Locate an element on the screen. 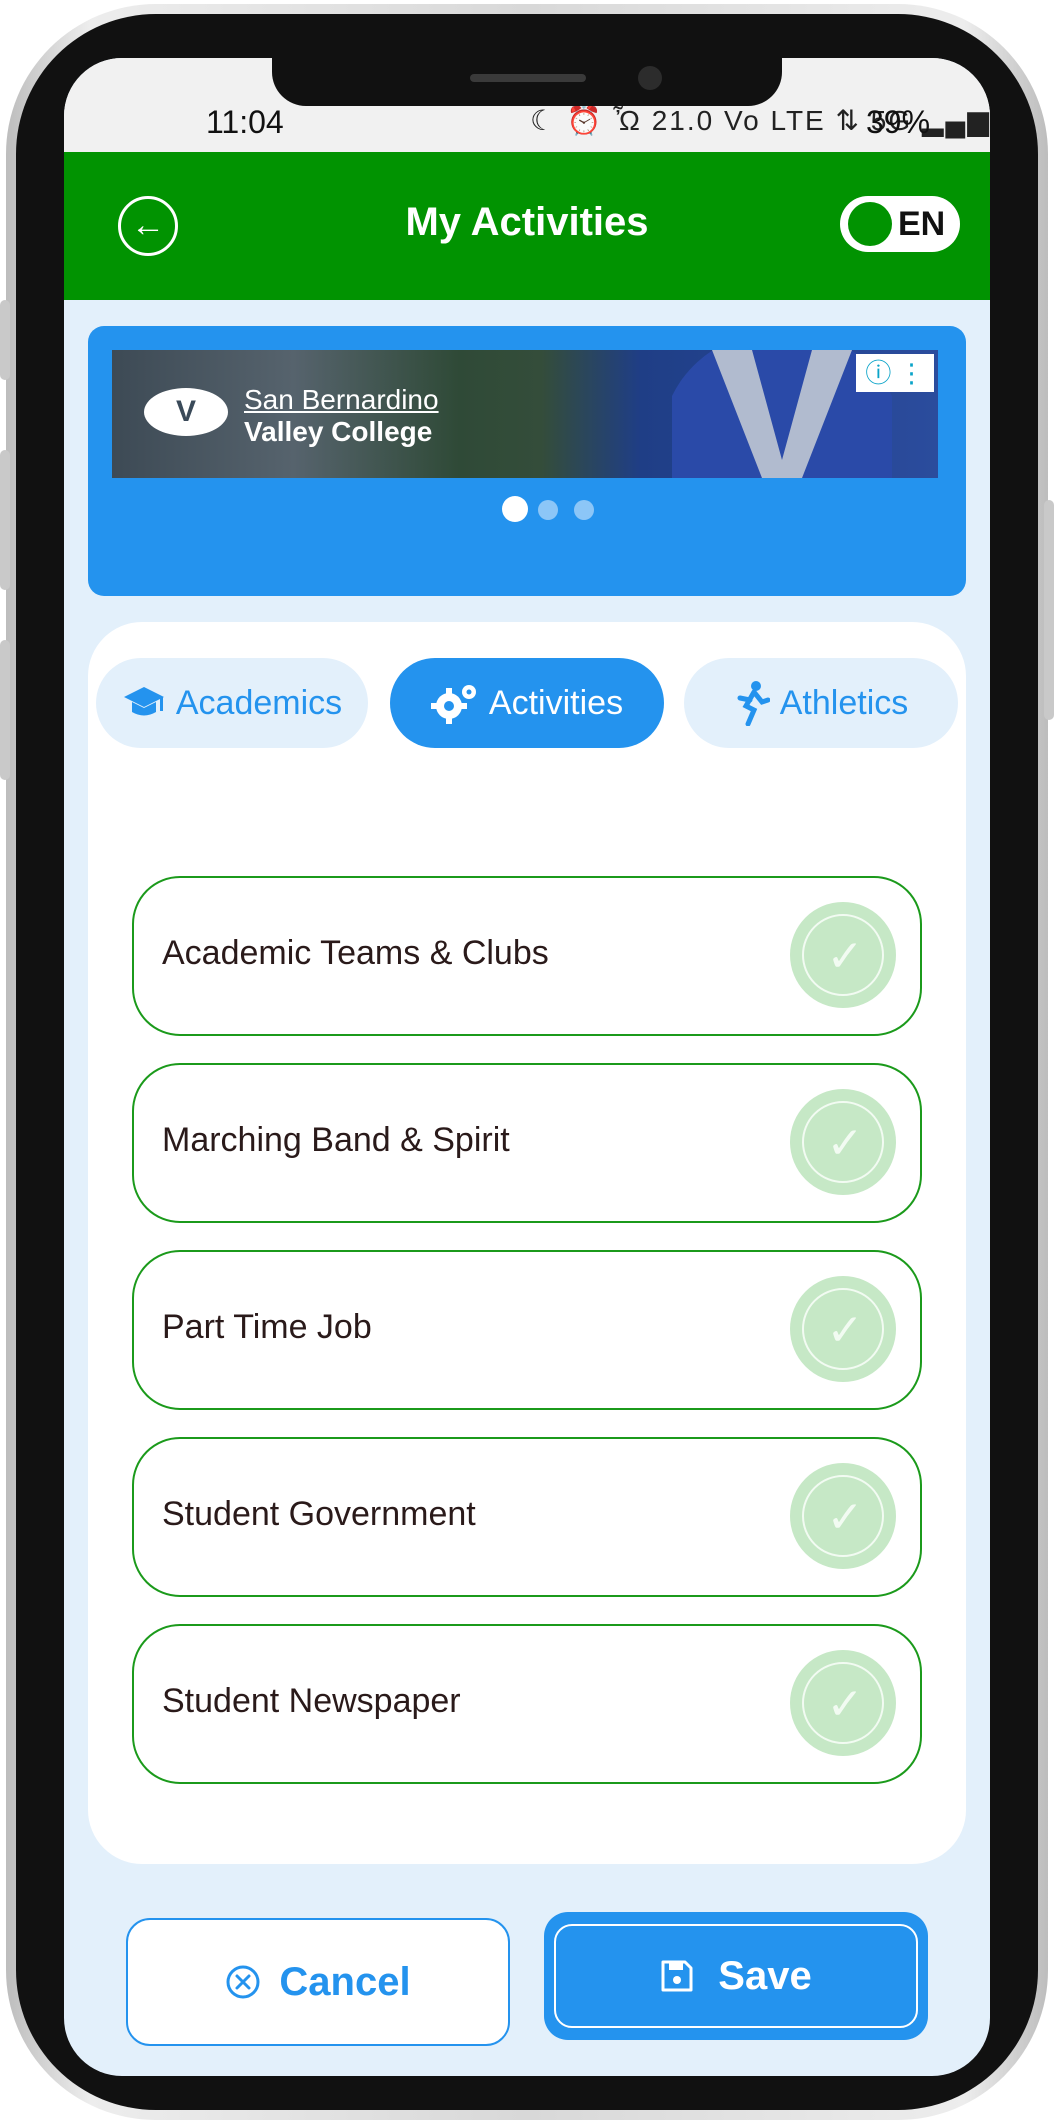 The height and width of the screenshot is (2124, 1054). cancel-button: Cancel is located at coordinates (318, 1982).